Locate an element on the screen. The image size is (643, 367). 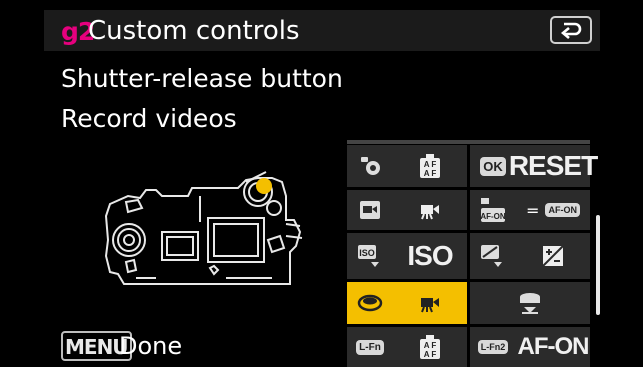
camera-body-icon is located at coordinates (203, 228).